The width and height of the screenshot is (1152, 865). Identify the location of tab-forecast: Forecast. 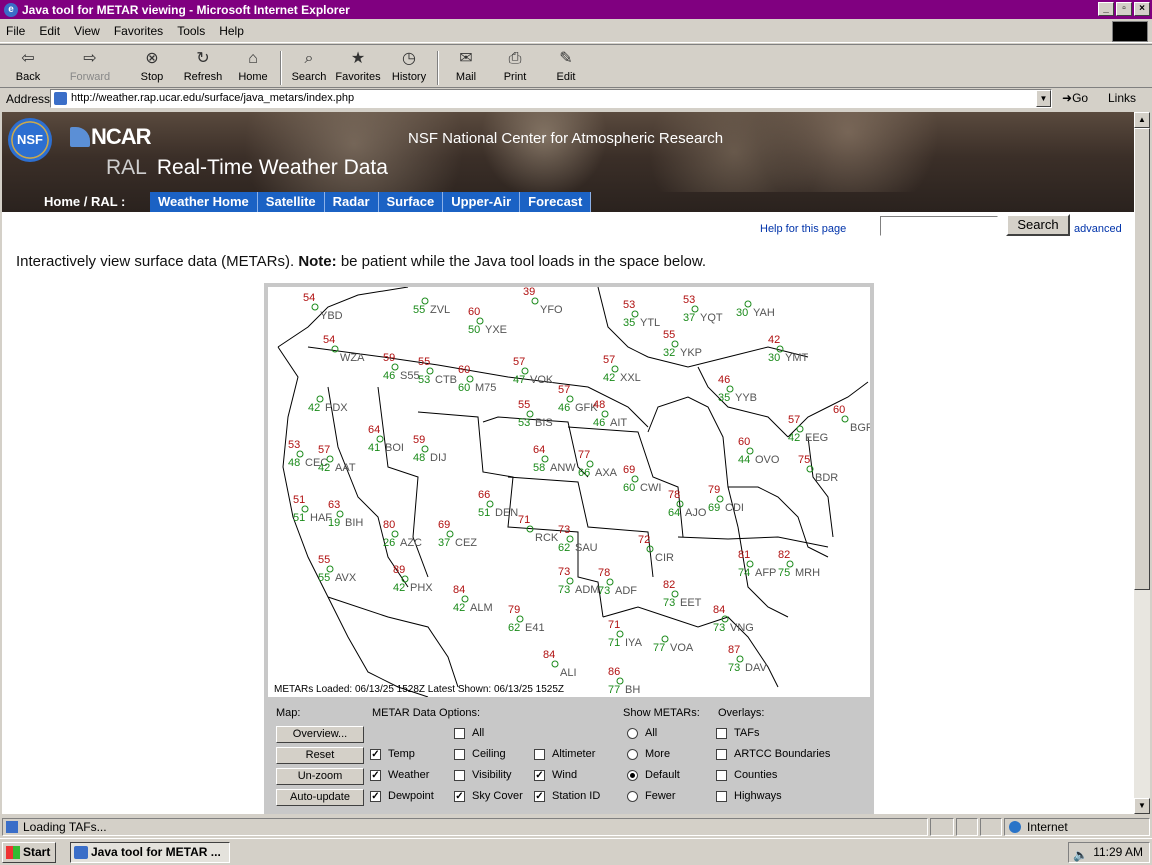
(556, 202).